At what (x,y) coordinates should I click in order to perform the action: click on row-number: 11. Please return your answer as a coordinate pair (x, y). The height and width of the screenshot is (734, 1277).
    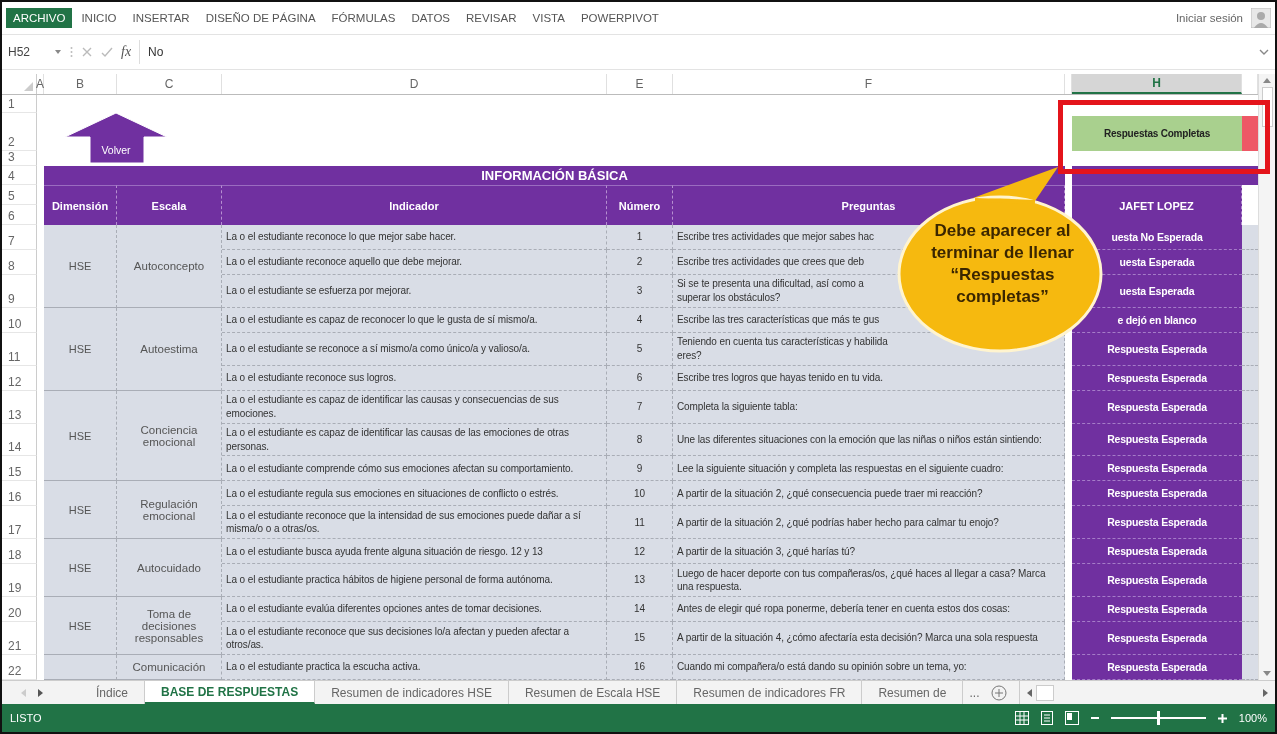
    Looking at the image, I should click on (19, 349).